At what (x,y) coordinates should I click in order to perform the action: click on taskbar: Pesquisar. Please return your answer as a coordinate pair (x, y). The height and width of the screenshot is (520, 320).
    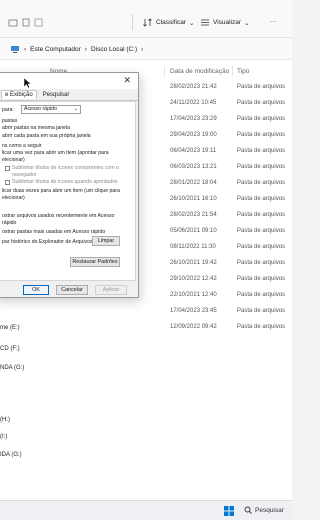
    Looking at the image, I should click on (146, 510).